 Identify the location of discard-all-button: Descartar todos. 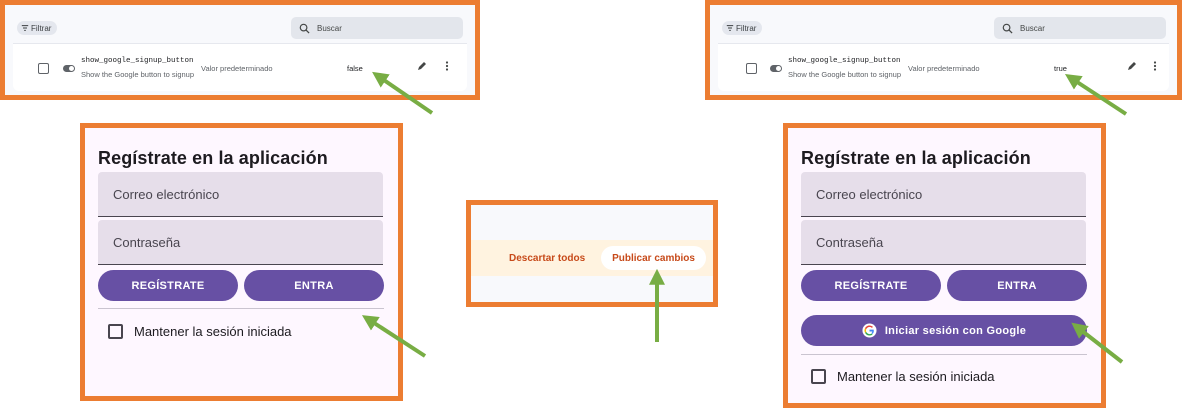
(547, 258).